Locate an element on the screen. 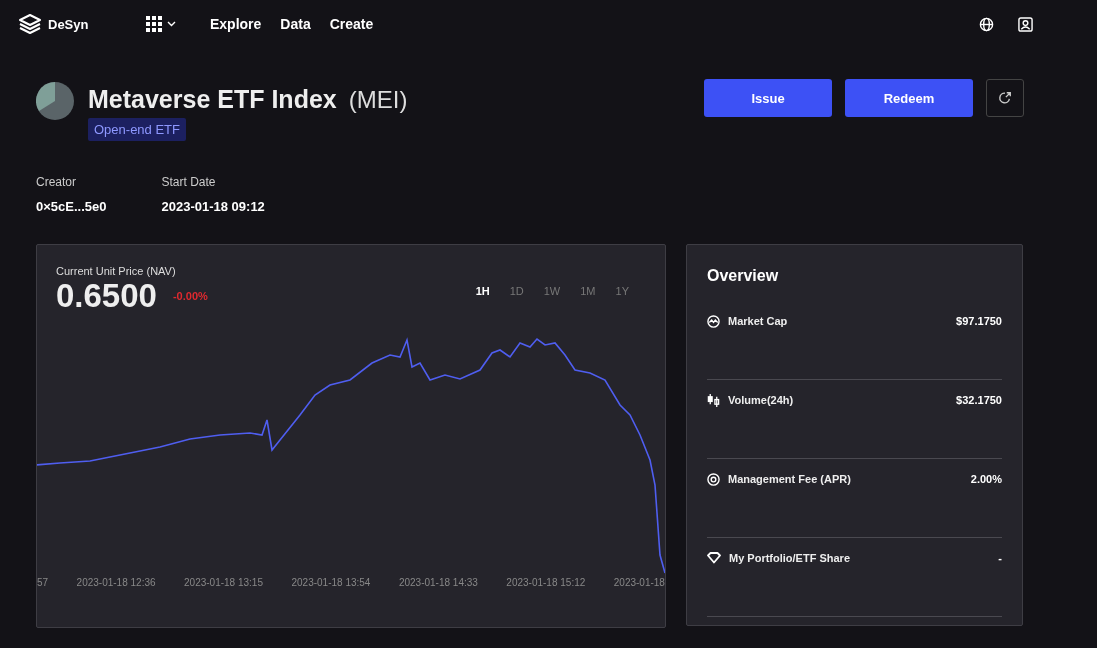 The height and width of the screenshot is (648, 1097). pie-icon is located at coordinates (55, 101).